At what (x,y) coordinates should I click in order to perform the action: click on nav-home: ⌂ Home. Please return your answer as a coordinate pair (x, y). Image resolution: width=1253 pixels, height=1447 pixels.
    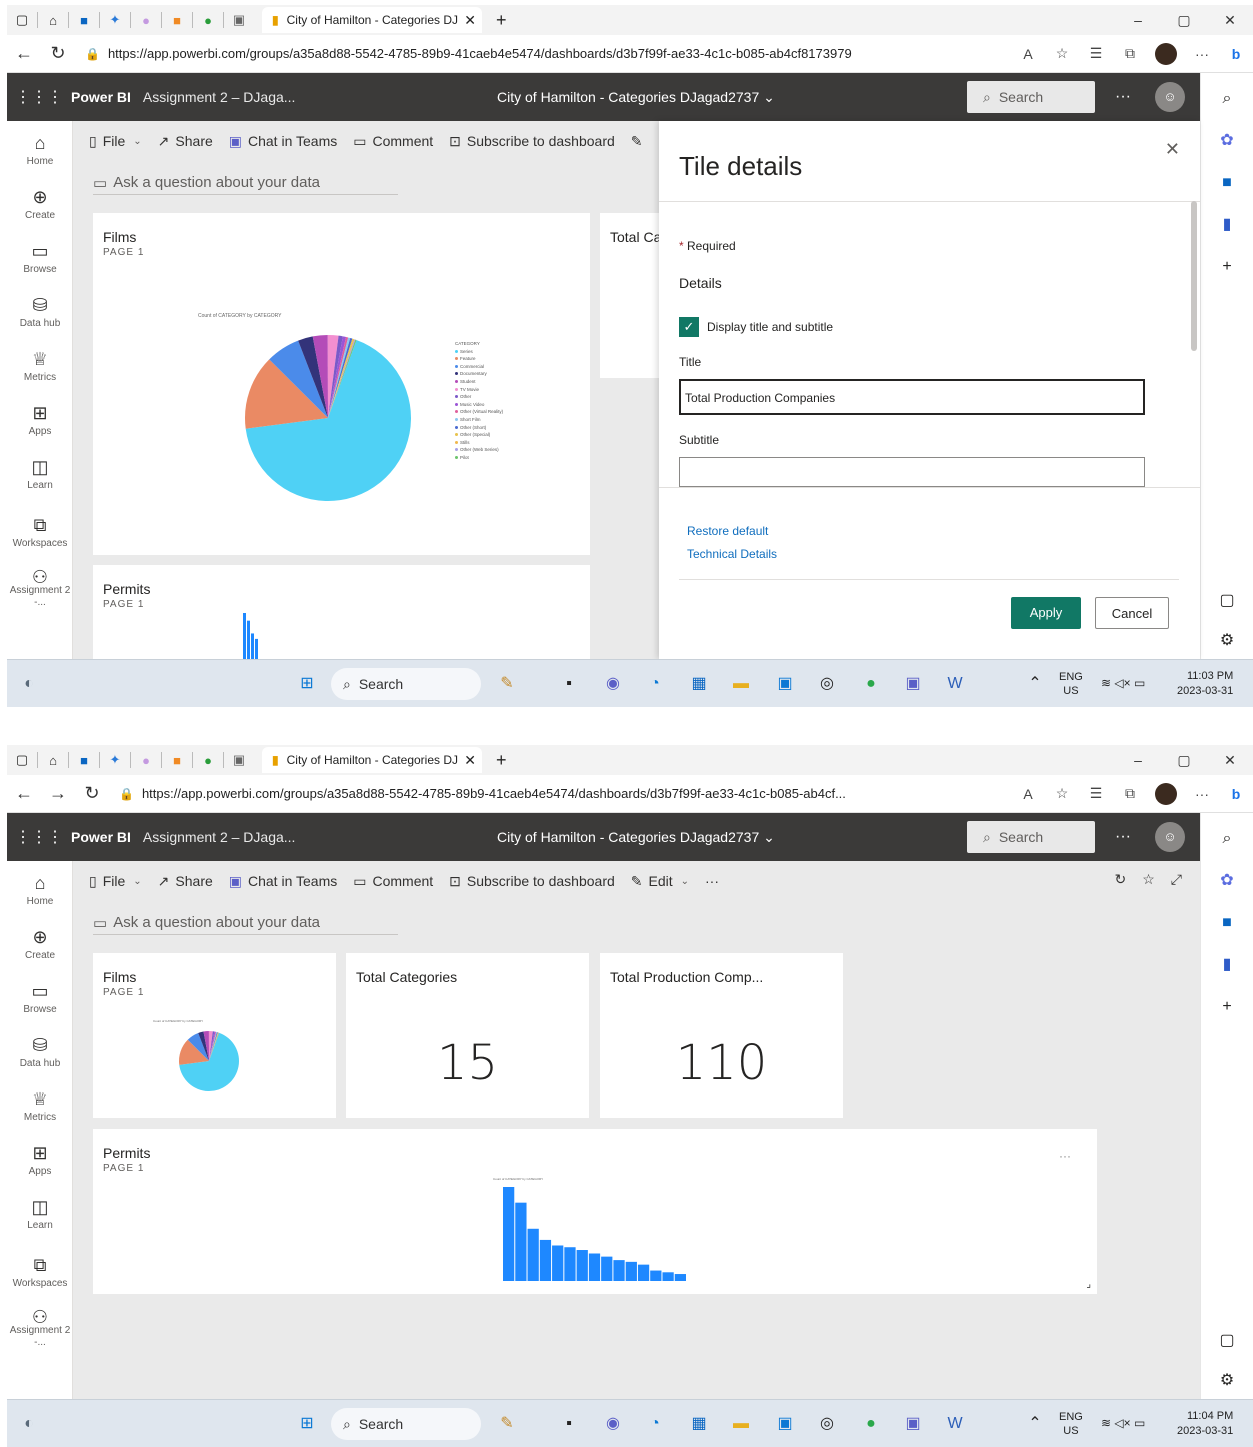
    Looking at the image, I should click on (40, 890).